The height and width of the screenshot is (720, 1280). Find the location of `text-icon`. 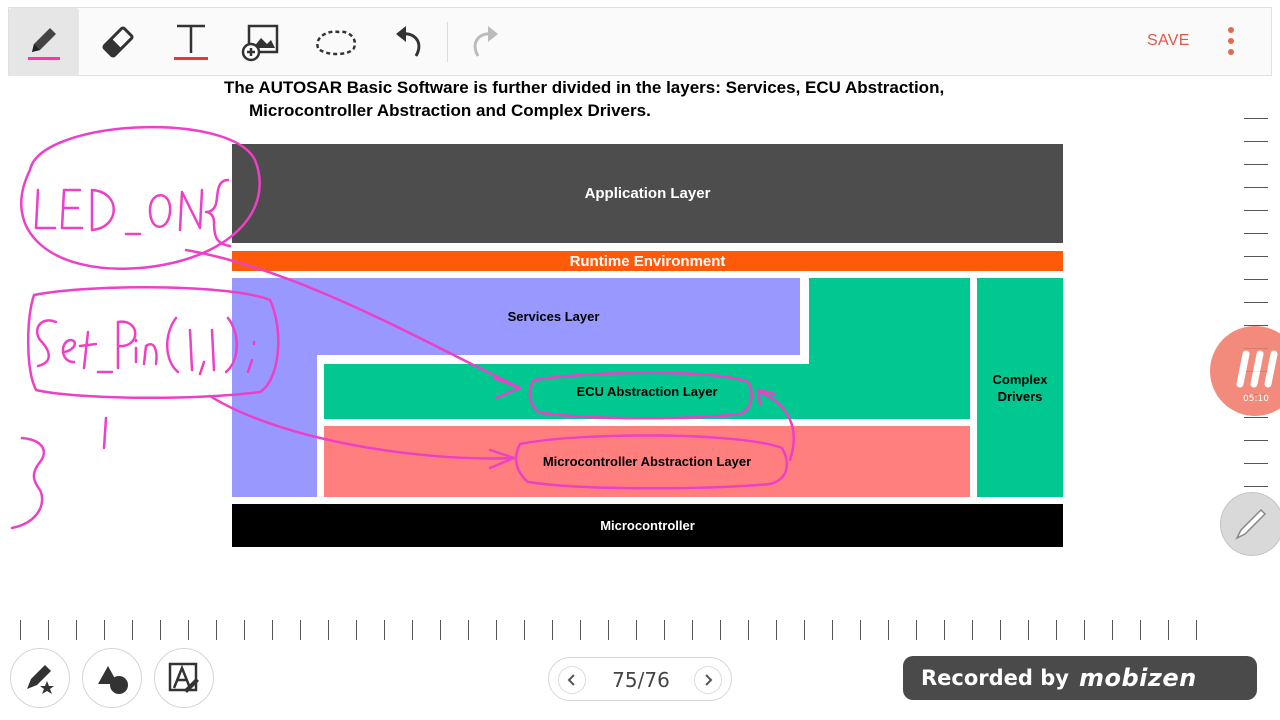

text-icon is located at coordinates (191, 42).